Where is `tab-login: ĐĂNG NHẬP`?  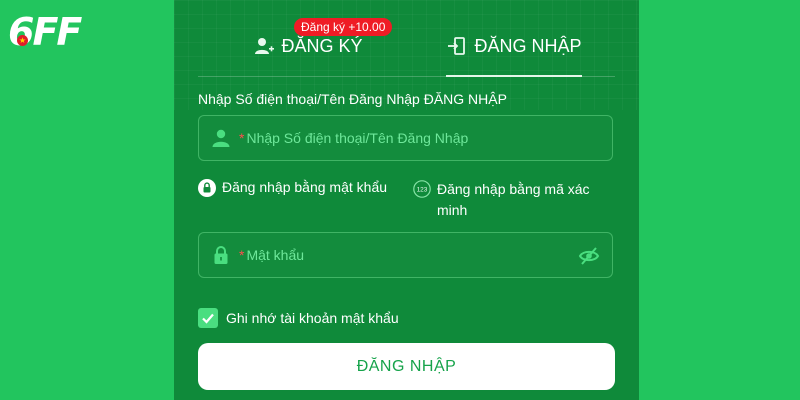 tab-login: ĐĂNG NHẬP is located at coordinates (514, 46).